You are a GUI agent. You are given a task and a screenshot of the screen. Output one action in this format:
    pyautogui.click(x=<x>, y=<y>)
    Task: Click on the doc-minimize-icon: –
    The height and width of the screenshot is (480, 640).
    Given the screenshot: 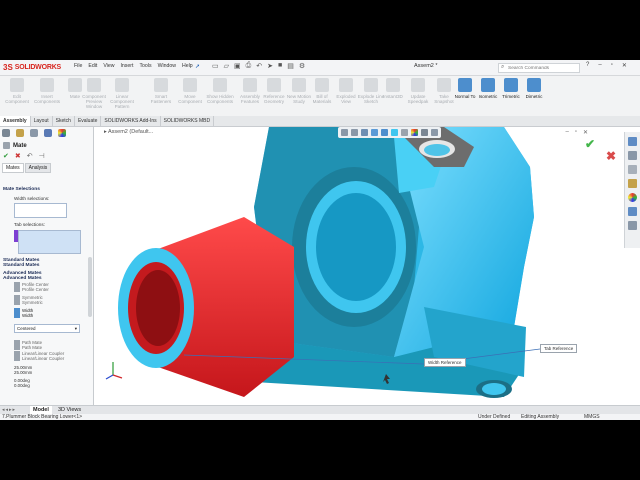 What is the action you would take?
    pyautogui.click(x=566, y=132)
    